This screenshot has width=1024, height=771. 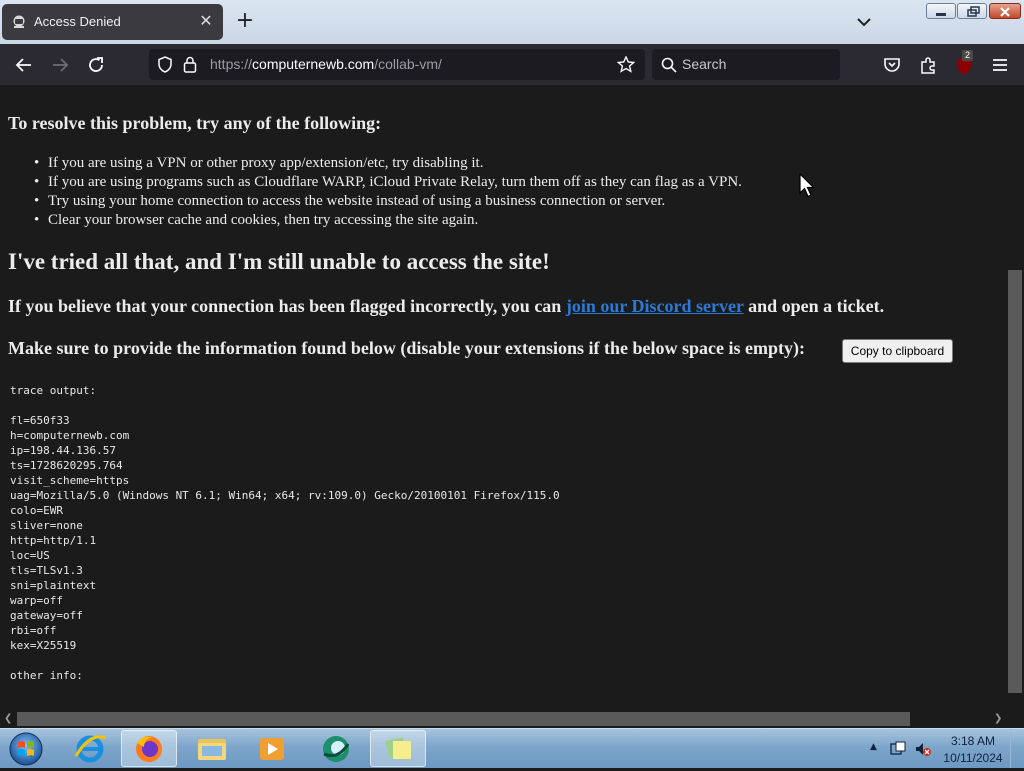 What do you see at coordinates (96, 65) in the screenshot?
I see `reload-icon` at bounding box center [96, 65].